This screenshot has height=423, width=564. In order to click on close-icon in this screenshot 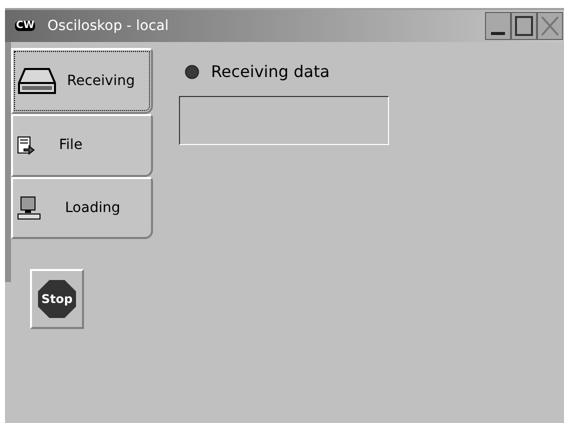, I will do `click(550, 26)`.